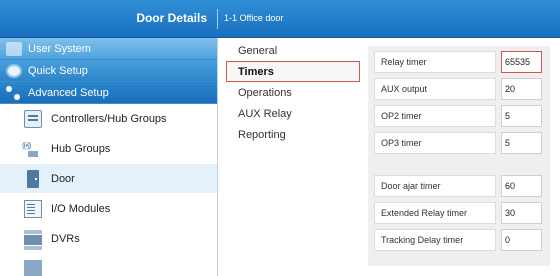 The height and width of the screenshot is (276, 560). Describe the element at coordinates (59, 48) in the screenshot. I see `sidebar-section-label: User System` at that location.